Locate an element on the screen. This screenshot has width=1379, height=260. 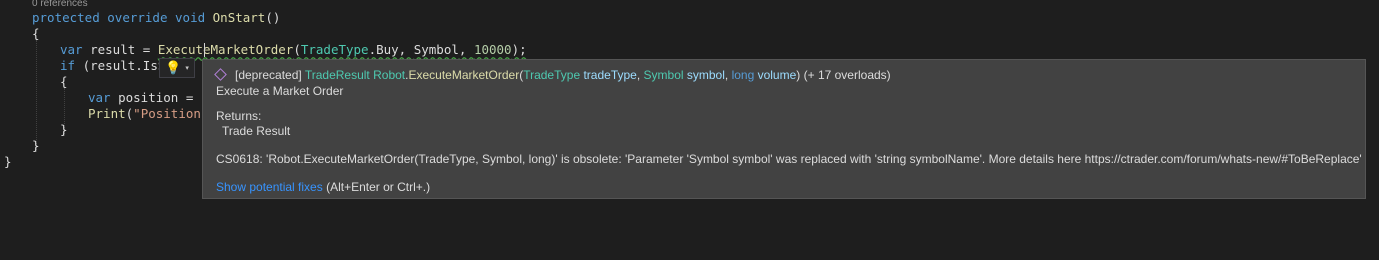
return-type-link: TradeResult is located at coordinates (337, 75).